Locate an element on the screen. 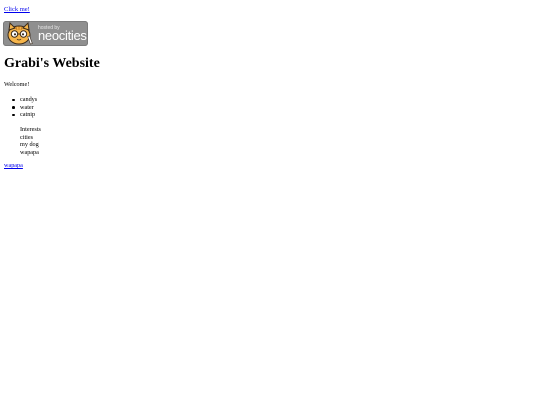  list-item: cities is located at coordinates (27, 137).